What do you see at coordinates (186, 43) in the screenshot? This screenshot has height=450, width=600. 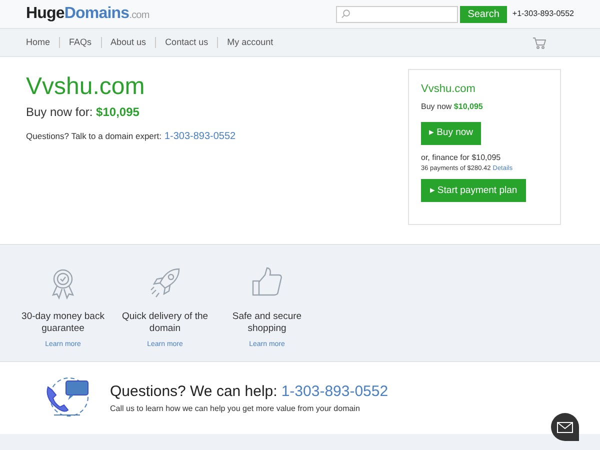 I see `nav-link: Contact us` at bounding box center [186, 43].